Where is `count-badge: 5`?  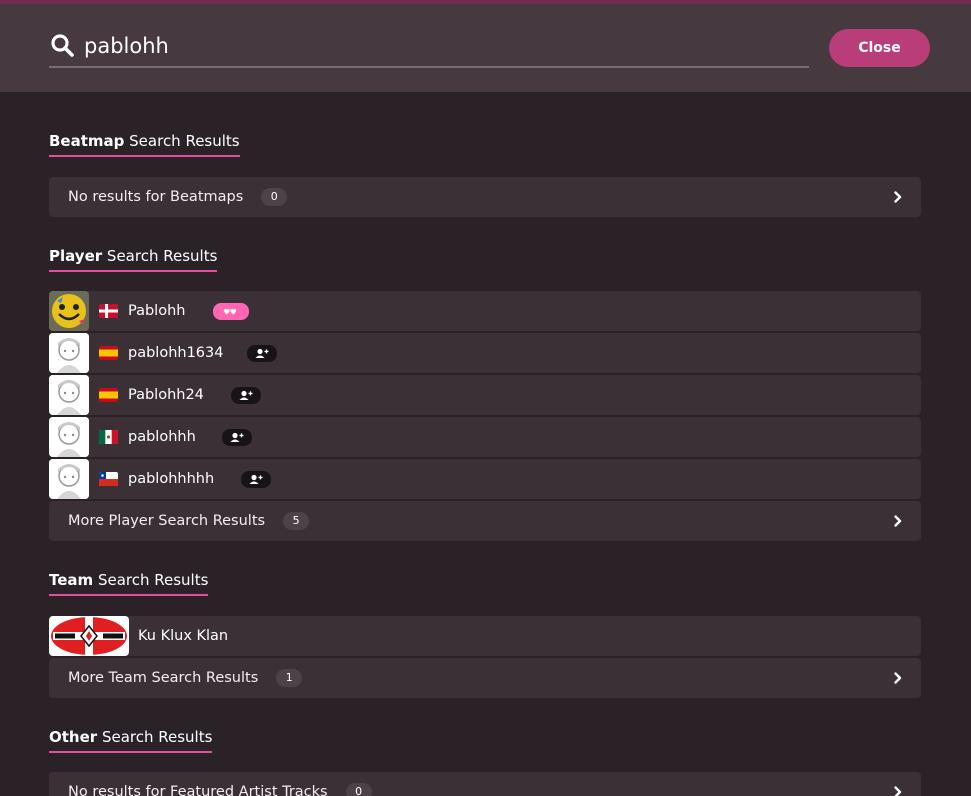
count-badge: 5 is located at coordinates (296, 521).